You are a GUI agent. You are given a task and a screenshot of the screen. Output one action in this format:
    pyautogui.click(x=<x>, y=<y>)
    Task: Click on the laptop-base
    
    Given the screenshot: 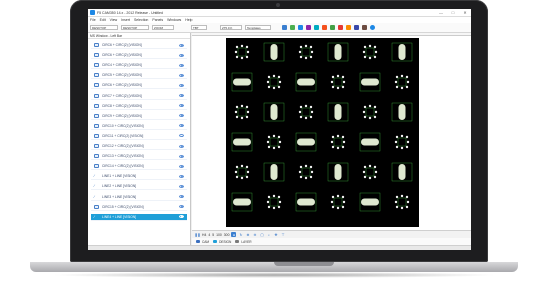 What is the action you would take?
    pyautogui.click(x=274, y=267)
    